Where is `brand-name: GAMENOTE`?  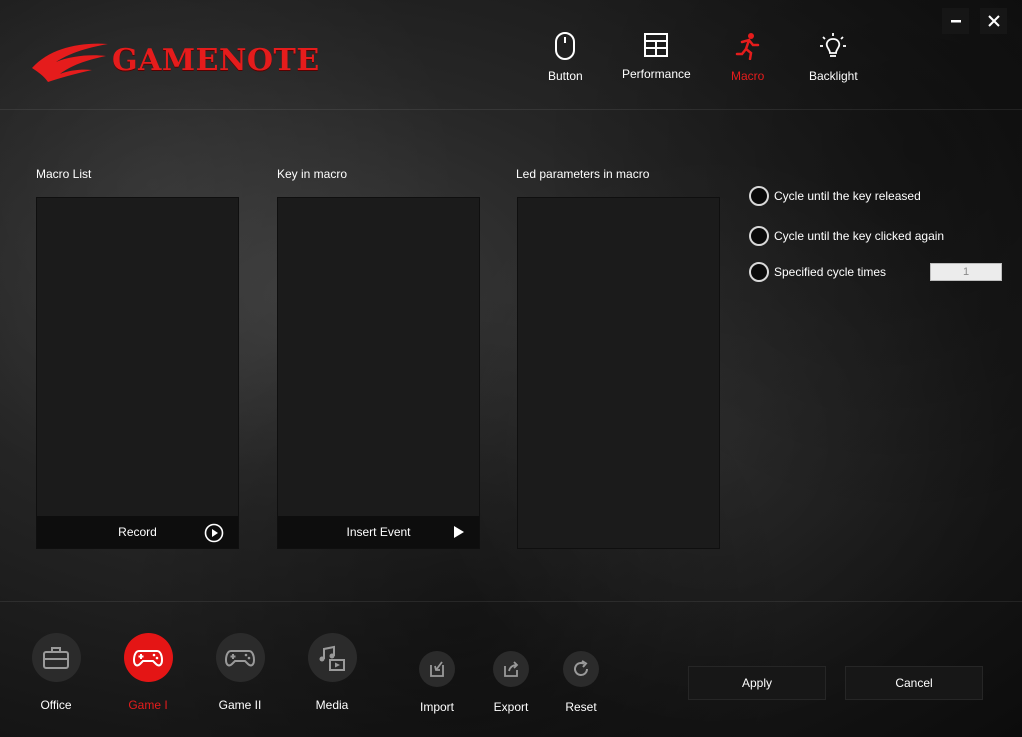
brand-name: GAMENOTE is located at coordinates (216, 60).